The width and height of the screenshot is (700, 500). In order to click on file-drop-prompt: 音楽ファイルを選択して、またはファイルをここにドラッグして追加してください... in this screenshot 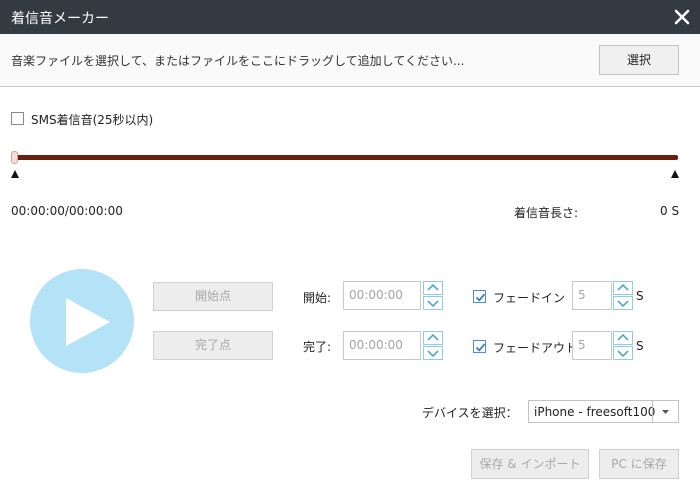, I will do `click(237, 60)`.